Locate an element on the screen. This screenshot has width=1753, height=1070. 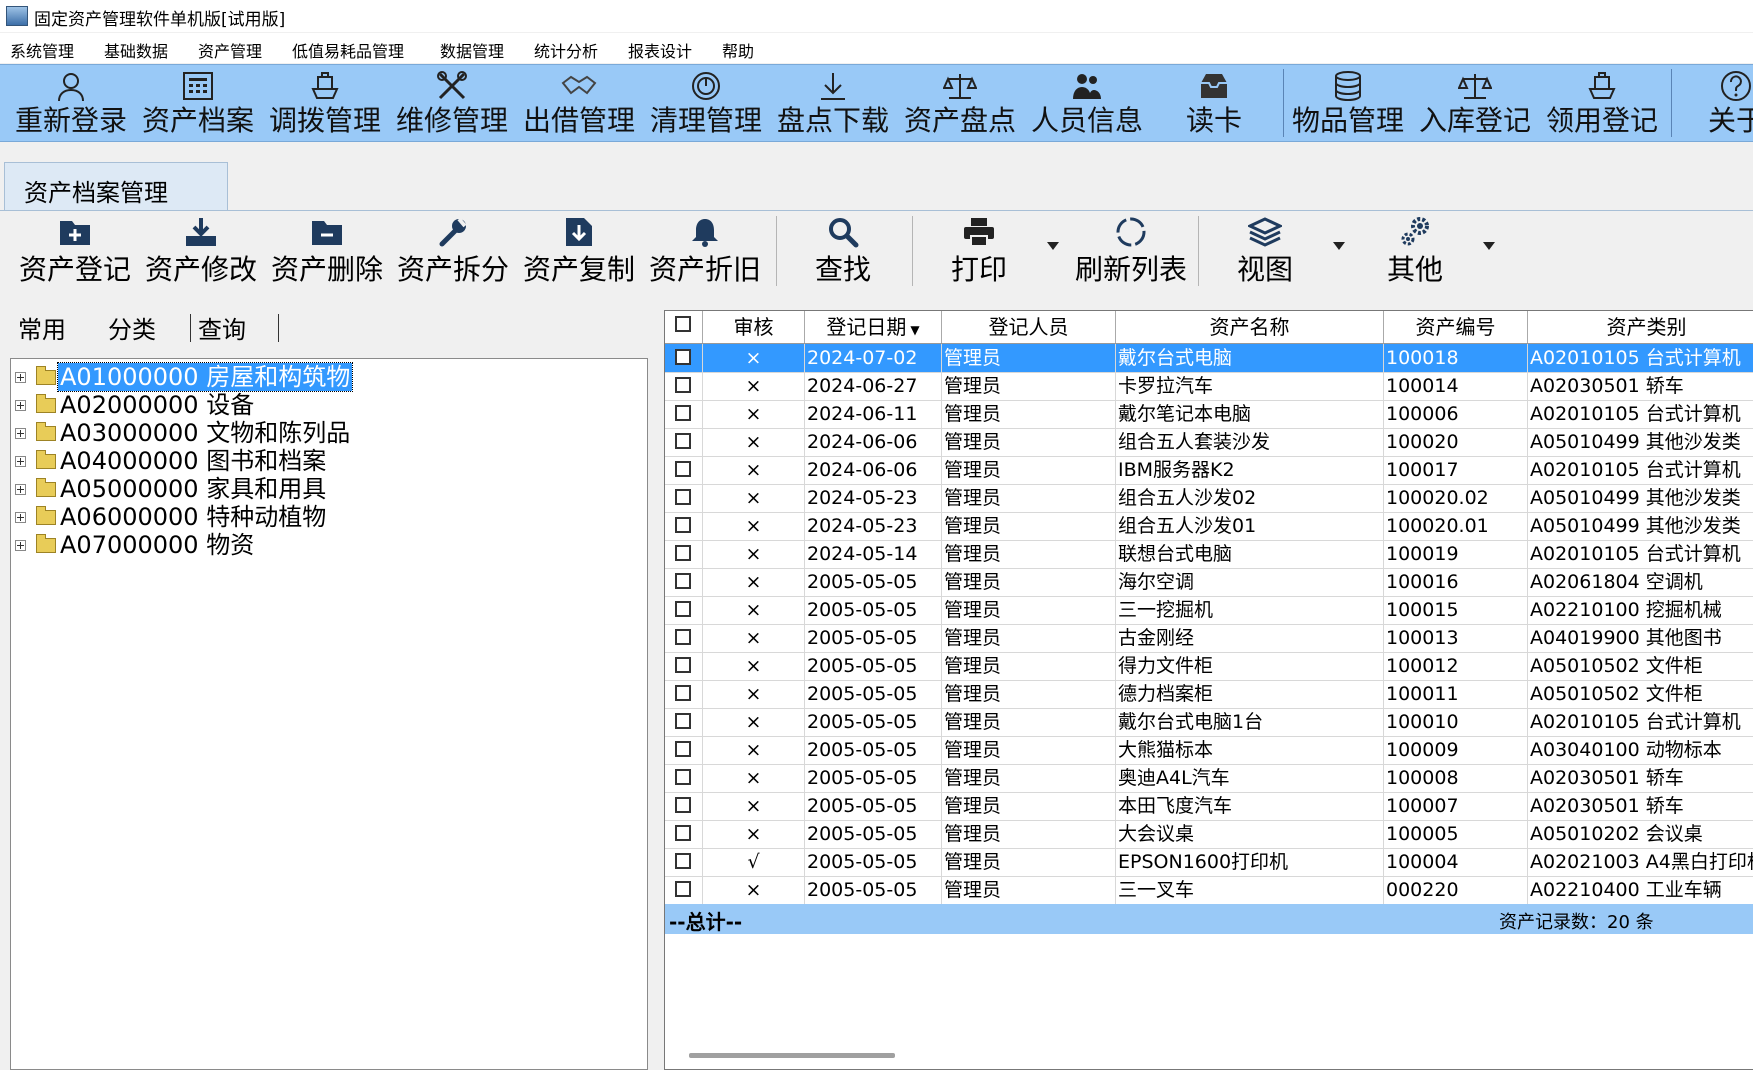
menu-system: 系统管理 is located at coordinates (42, 50).